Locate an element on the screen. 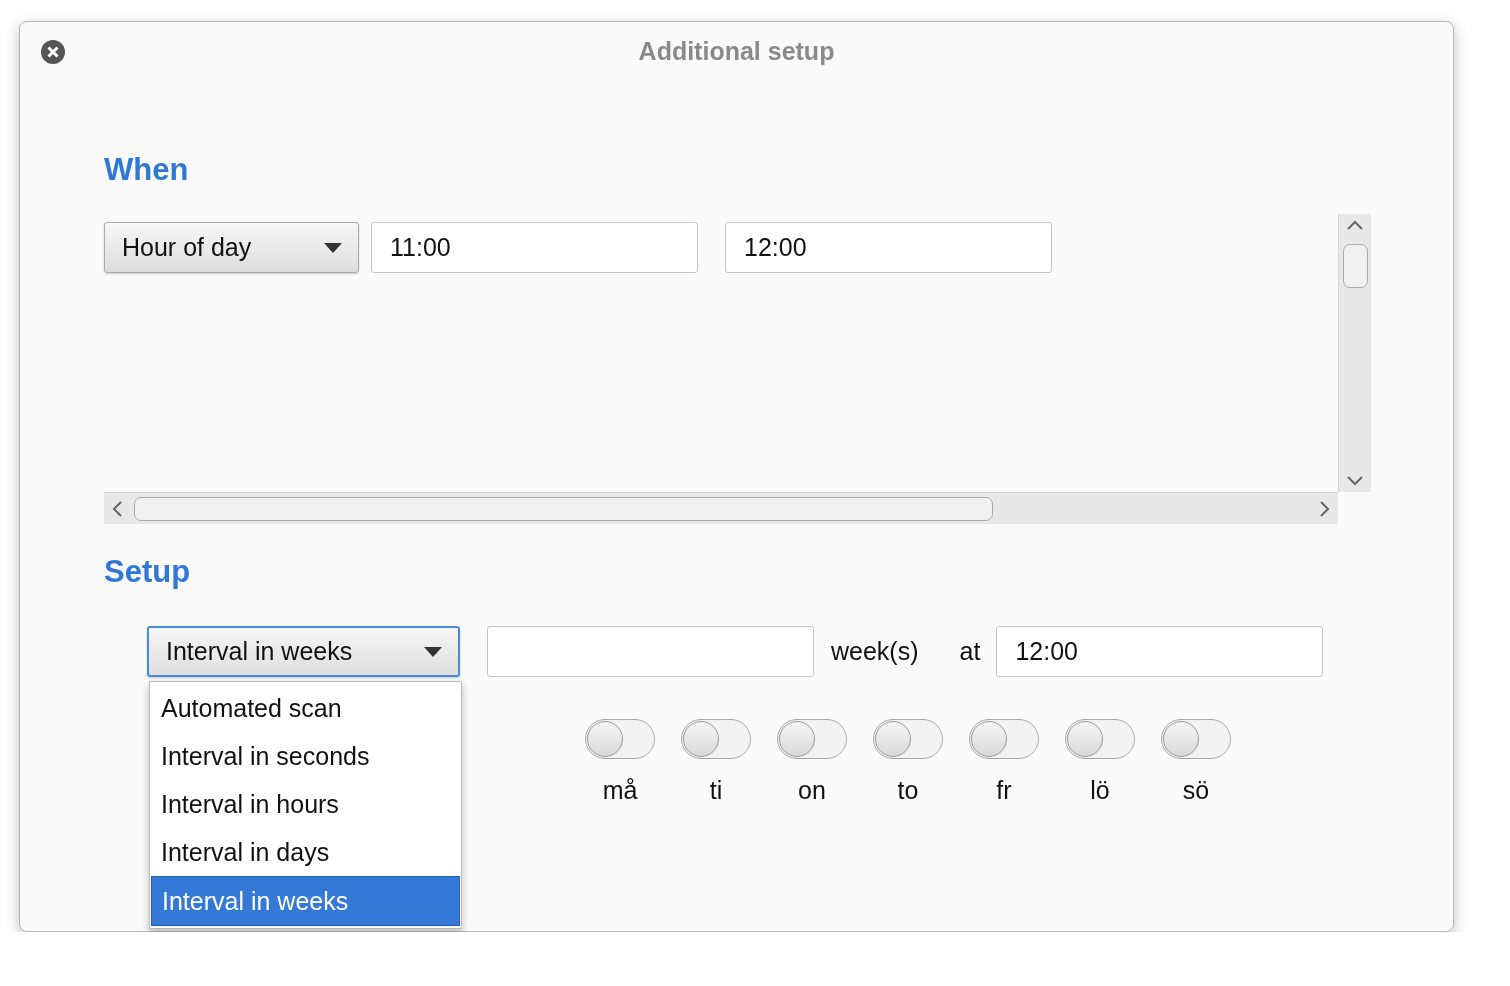 This screenshot has width=1510, height=986. close-icon is located at coordinates (53, 52).